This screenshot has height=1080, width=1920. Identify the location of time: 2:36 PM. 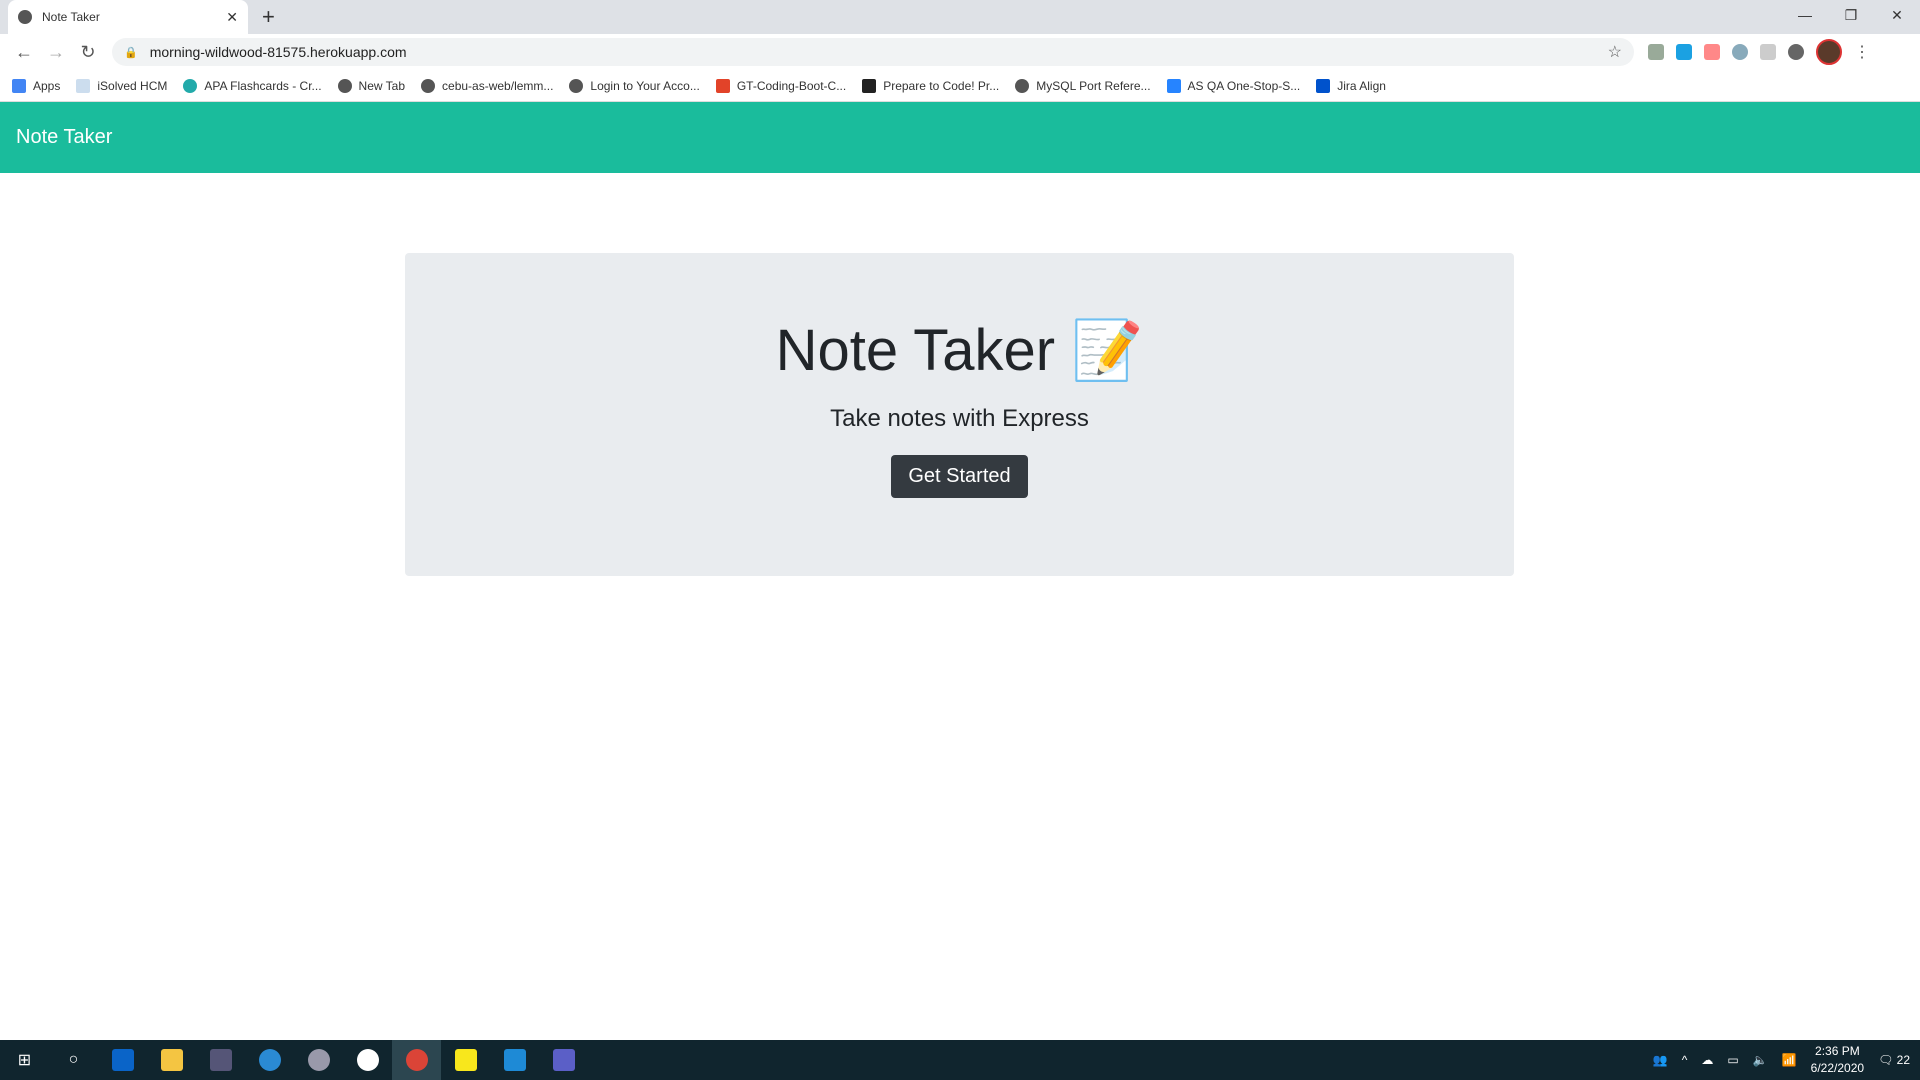
(1837, 1051).